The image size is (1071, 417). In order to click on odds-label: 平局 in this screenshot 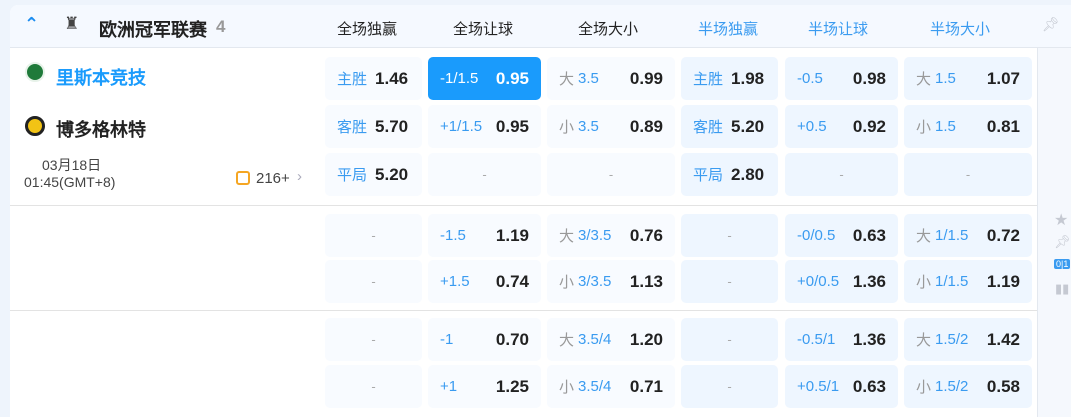, I will do `click(708, 175)`.